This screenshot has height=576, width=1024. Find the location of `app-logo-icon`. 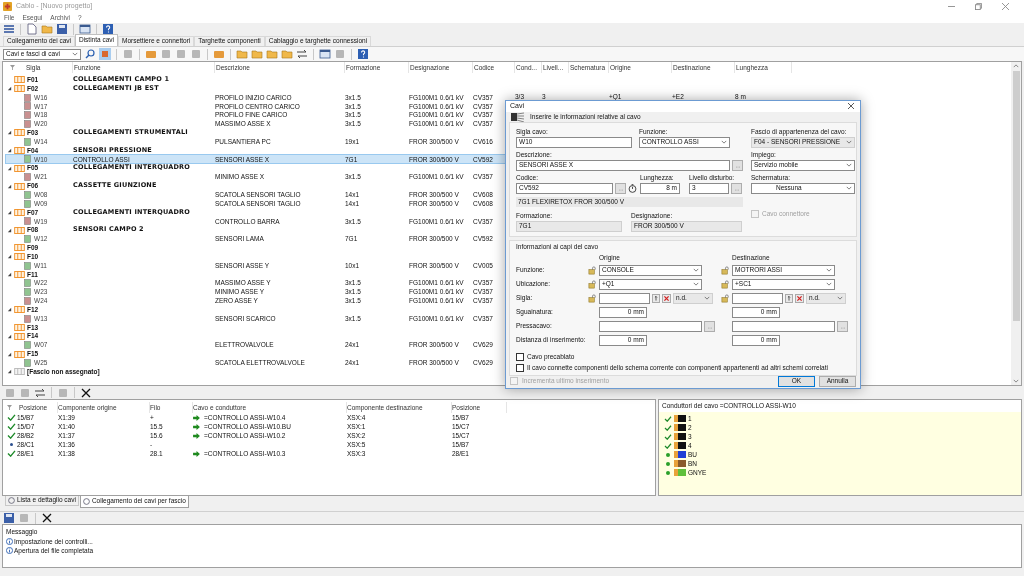

app-logo-icon is located at coordinates (7, 6).